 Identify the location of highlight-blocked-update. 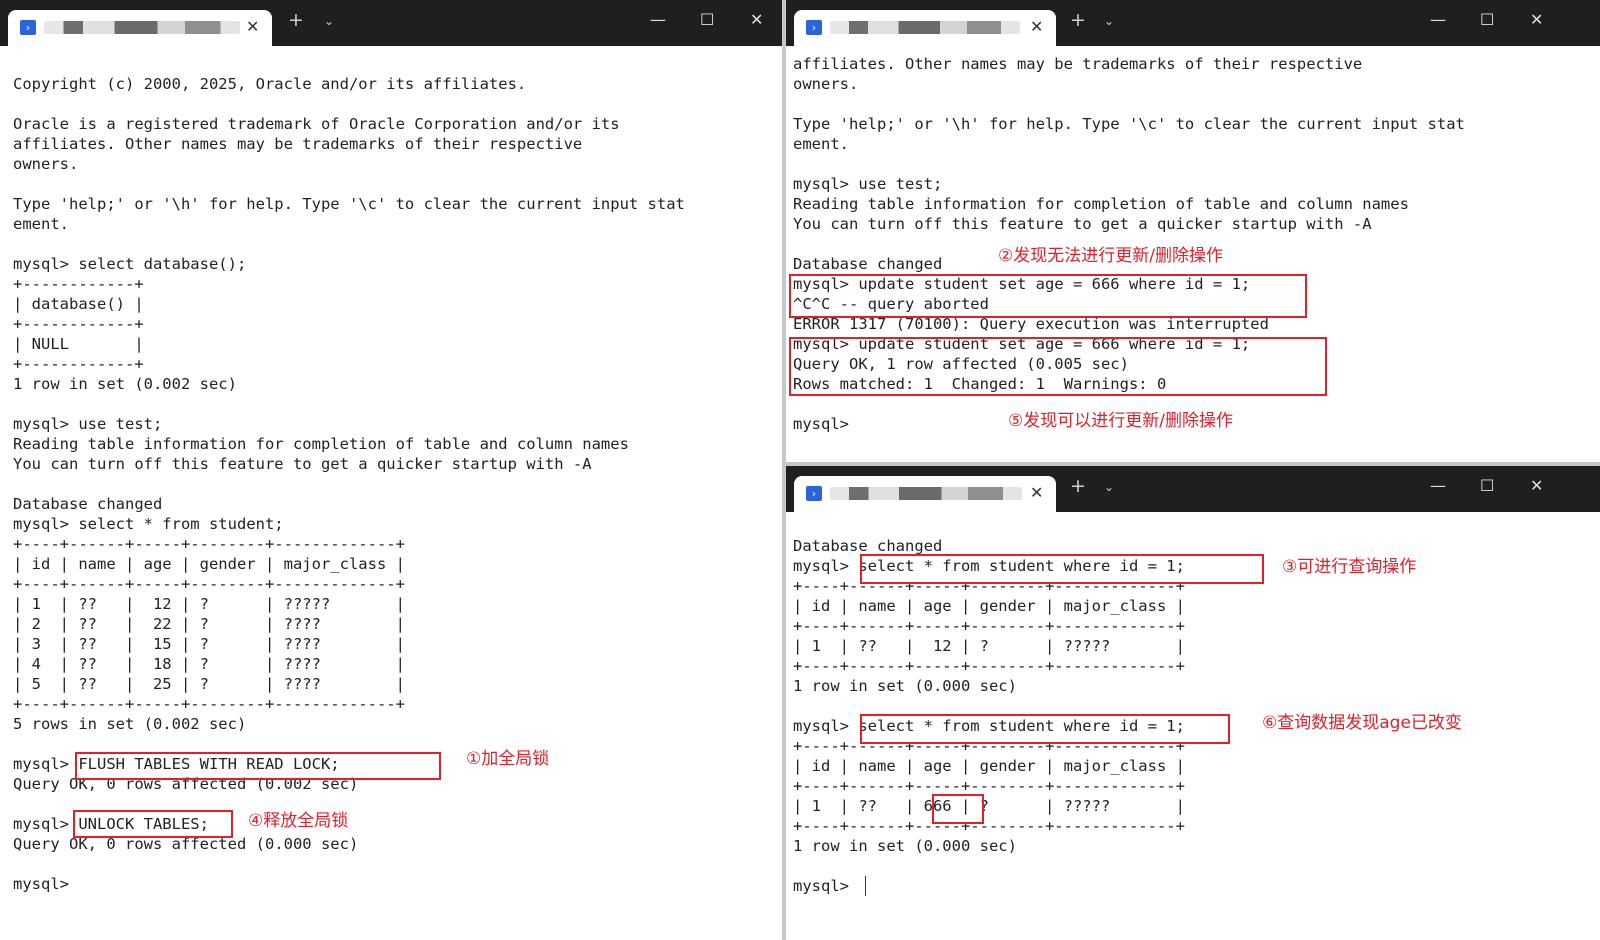
(1048, 296).